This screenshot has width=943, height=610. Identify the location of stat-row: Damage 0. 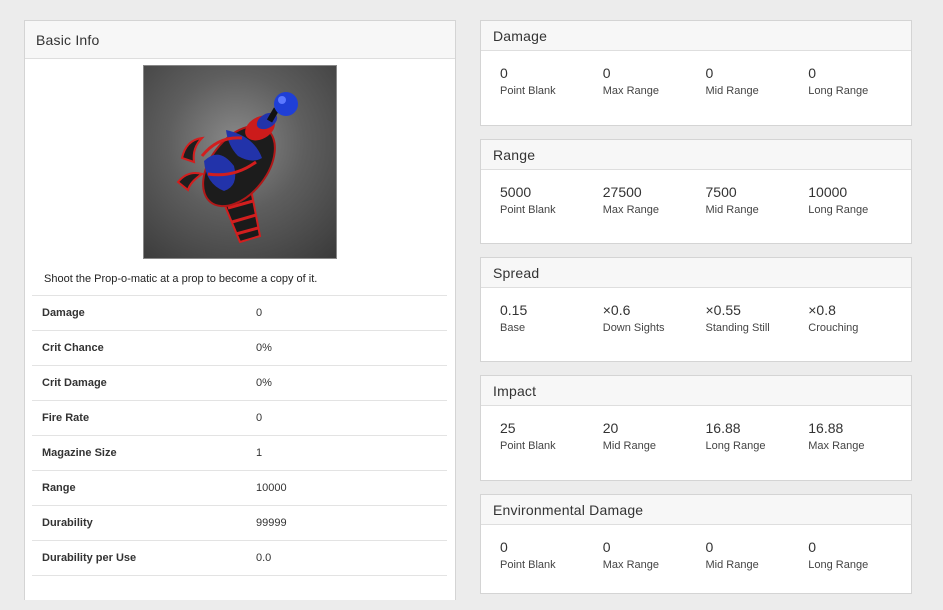
(239, 312).